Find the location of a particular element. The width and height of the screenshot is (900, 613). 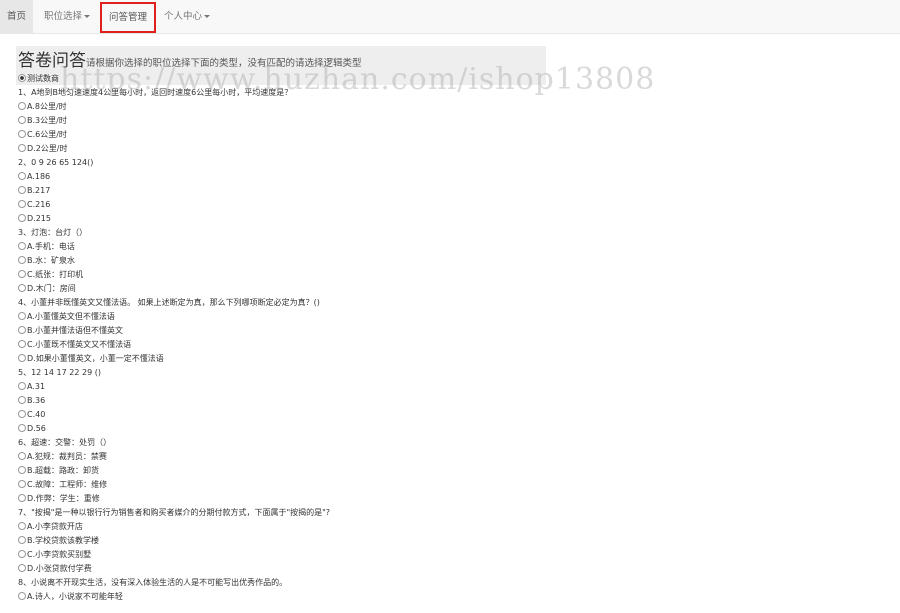

answer-option: D.木门：房间 is located at coordinates (47, 288).